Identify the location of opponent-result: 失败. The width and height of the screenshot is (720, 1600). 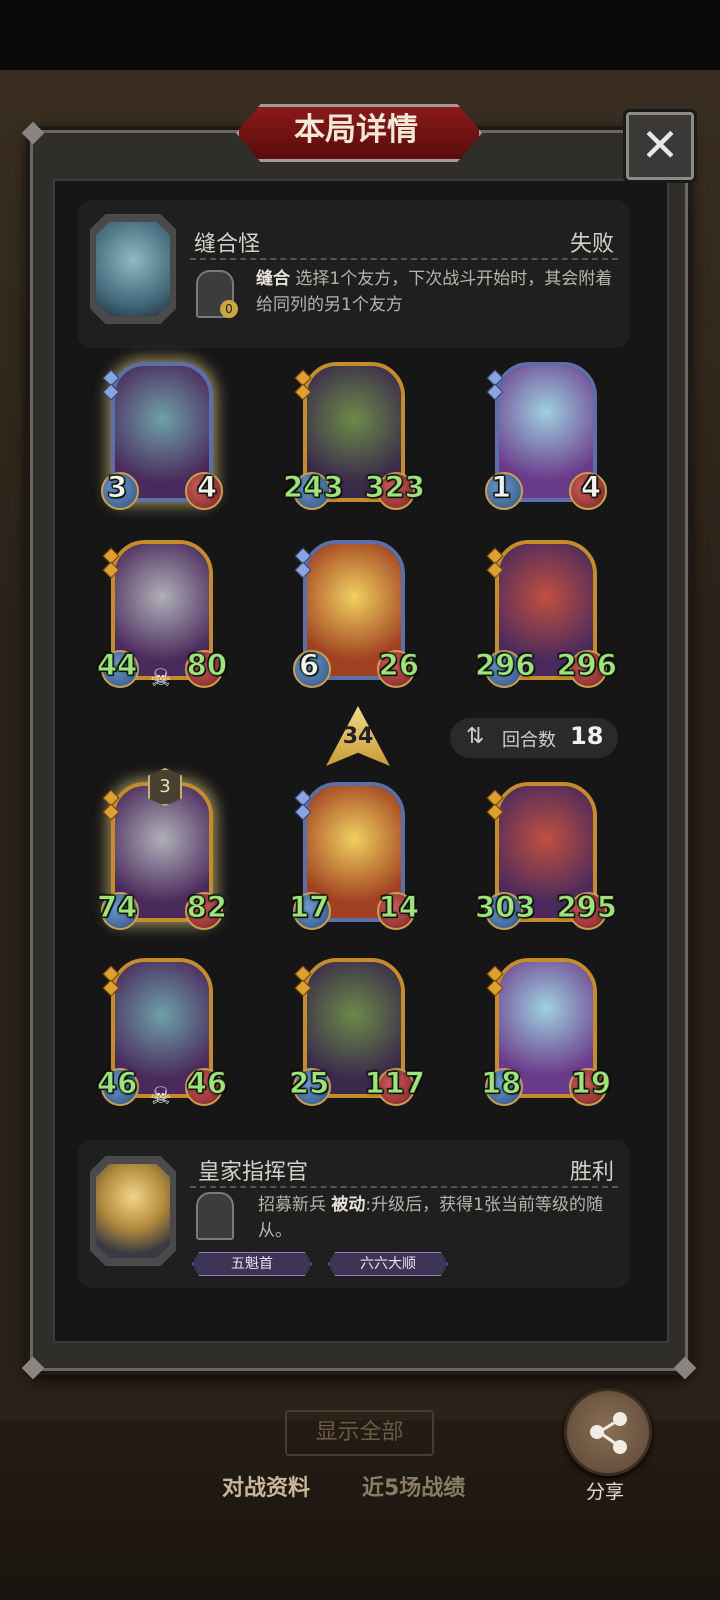
(591, 244).